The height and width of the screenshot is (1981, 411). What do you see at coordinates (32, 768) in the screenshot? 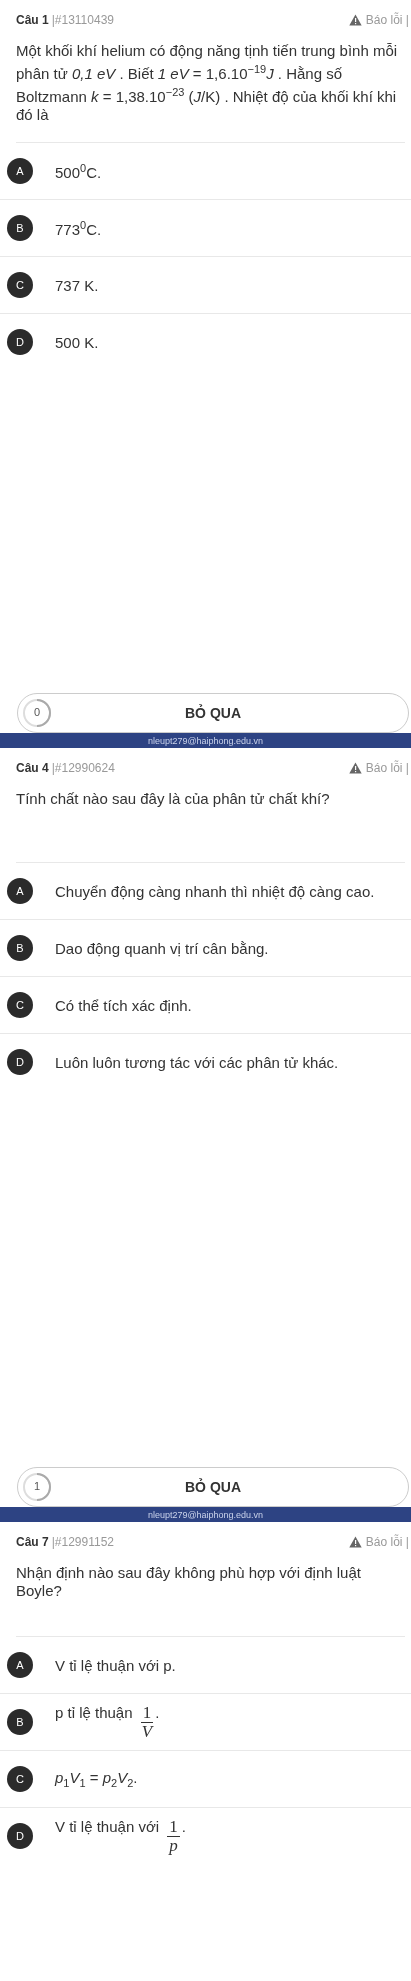
I see `question-number: Câu 4` at bounding box center [32, 768].